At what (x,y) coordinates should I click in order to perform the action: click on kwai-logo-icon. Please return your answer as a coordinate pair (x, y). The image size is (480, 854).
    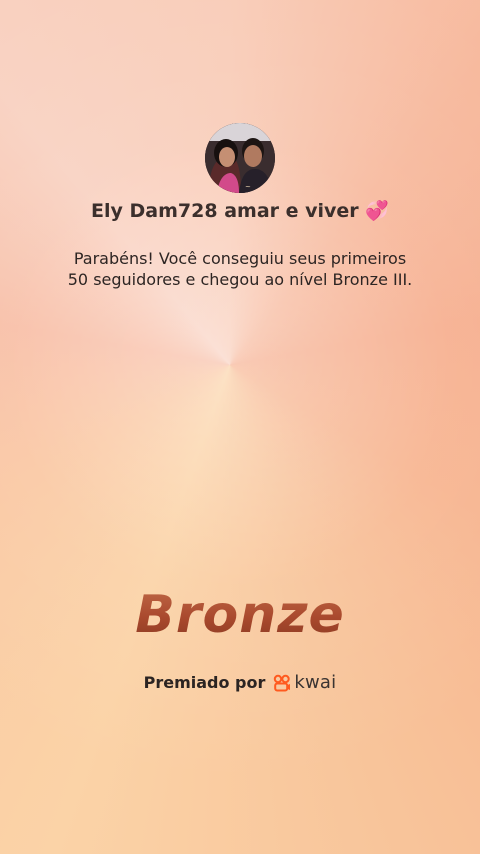
    Looking at the image, I should click on (282, 682).